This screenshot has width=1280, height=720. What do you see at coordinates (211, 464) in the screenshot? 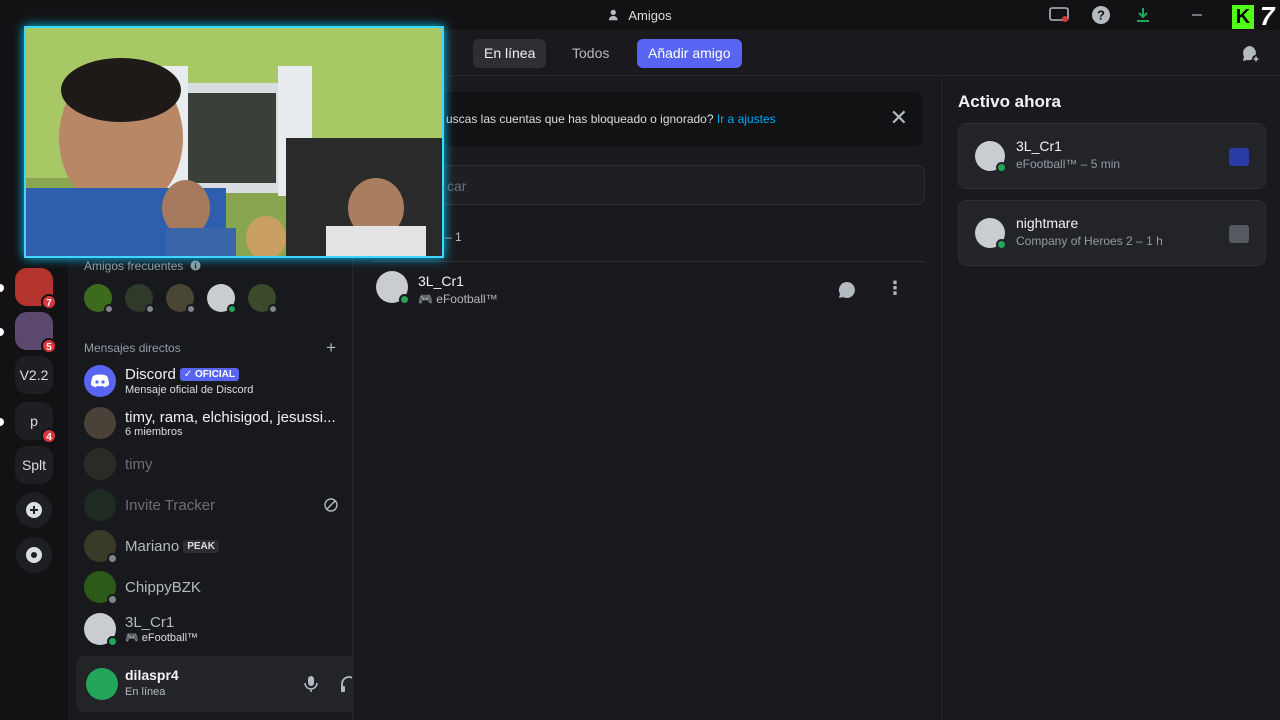
I see `dm-item-timy: timy` at bounding box center [211, 464].